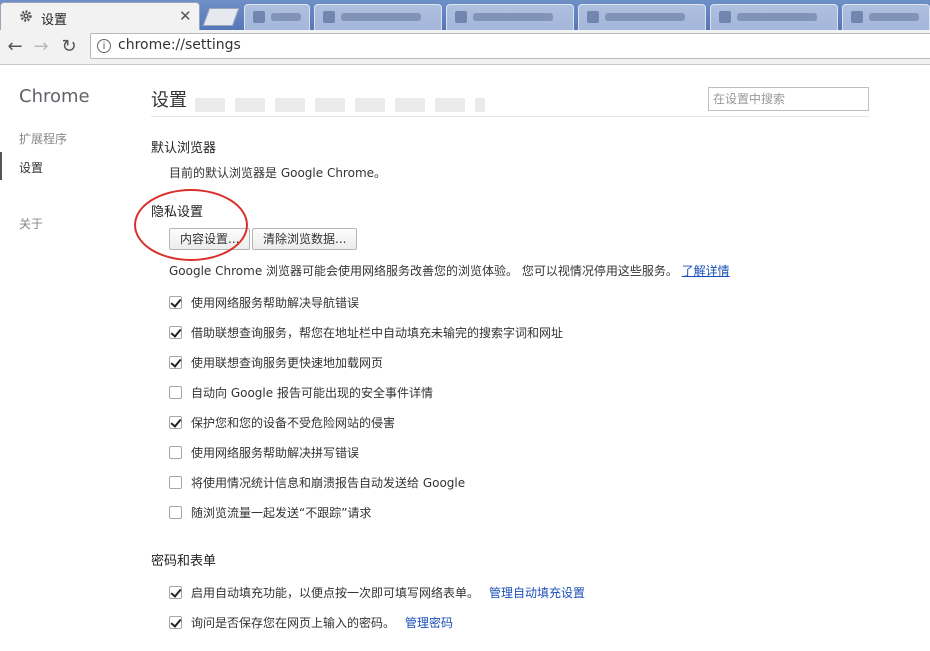  Describe the element at coordinates (429, 622) in the screenshot. I see `manage-passwords-link: 管理密码` at that location.